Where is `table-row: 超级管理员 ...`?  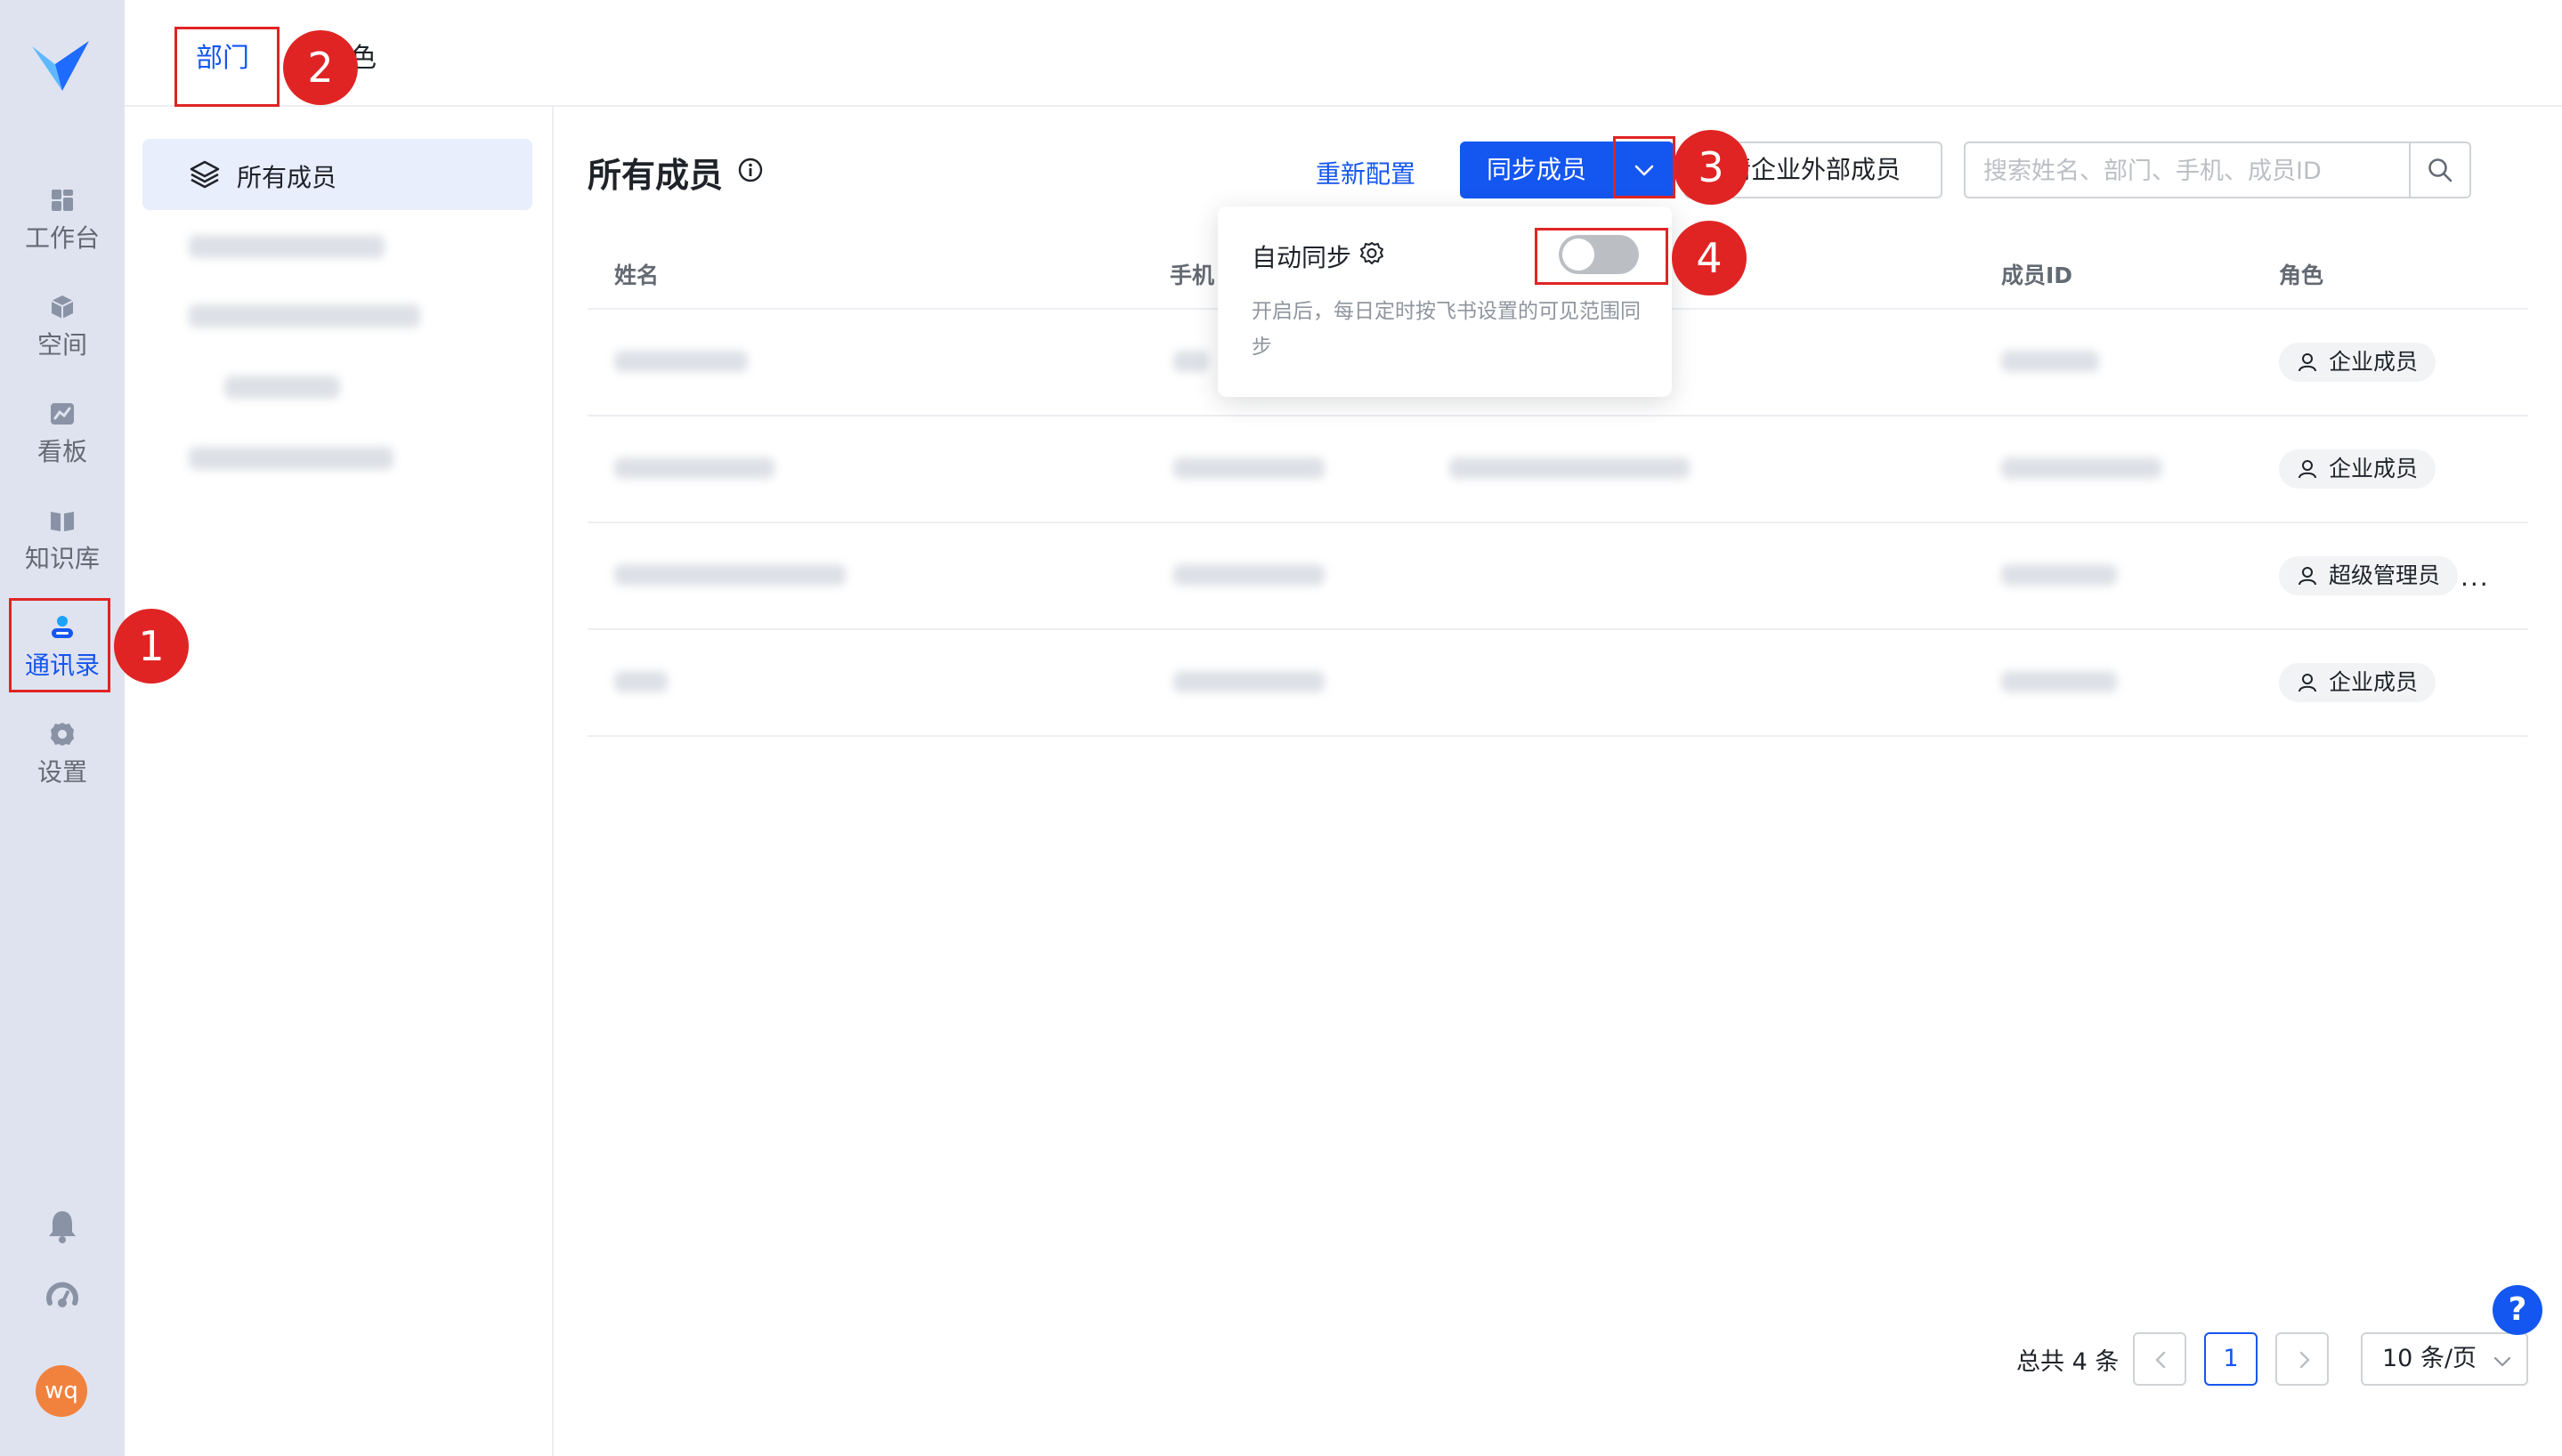 table-row: 超级管理员 ... is located at coordinates (1558, 576).